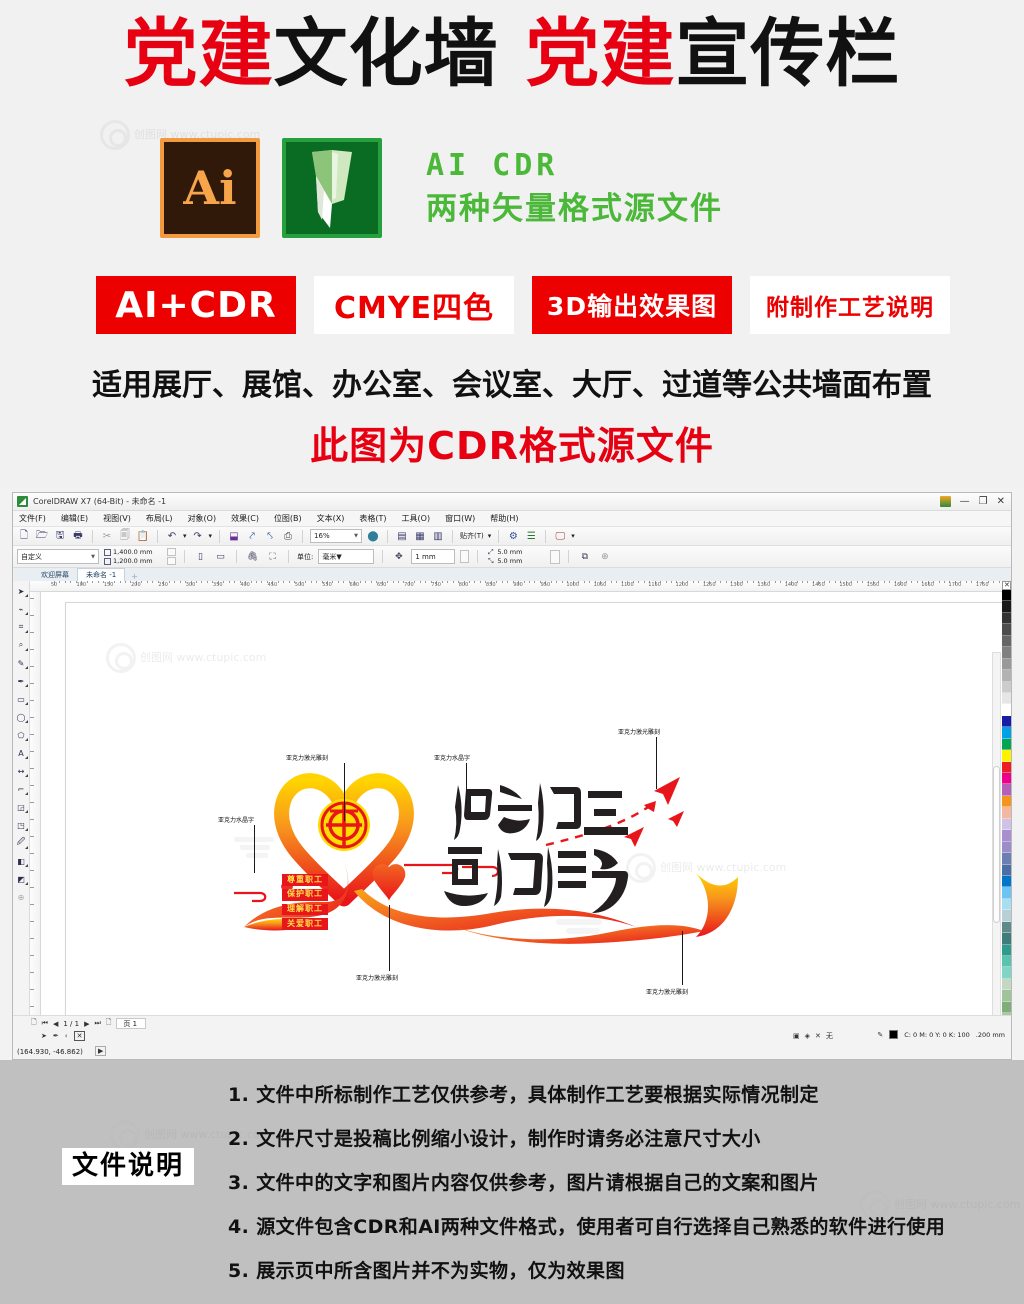 The width and height of the screenshot is (1024, 1304). What do you see at coordinates (288, 536) in the screenshot?
I see `publish-pdf-icon: ⎙` at bounding box center [288, 536].